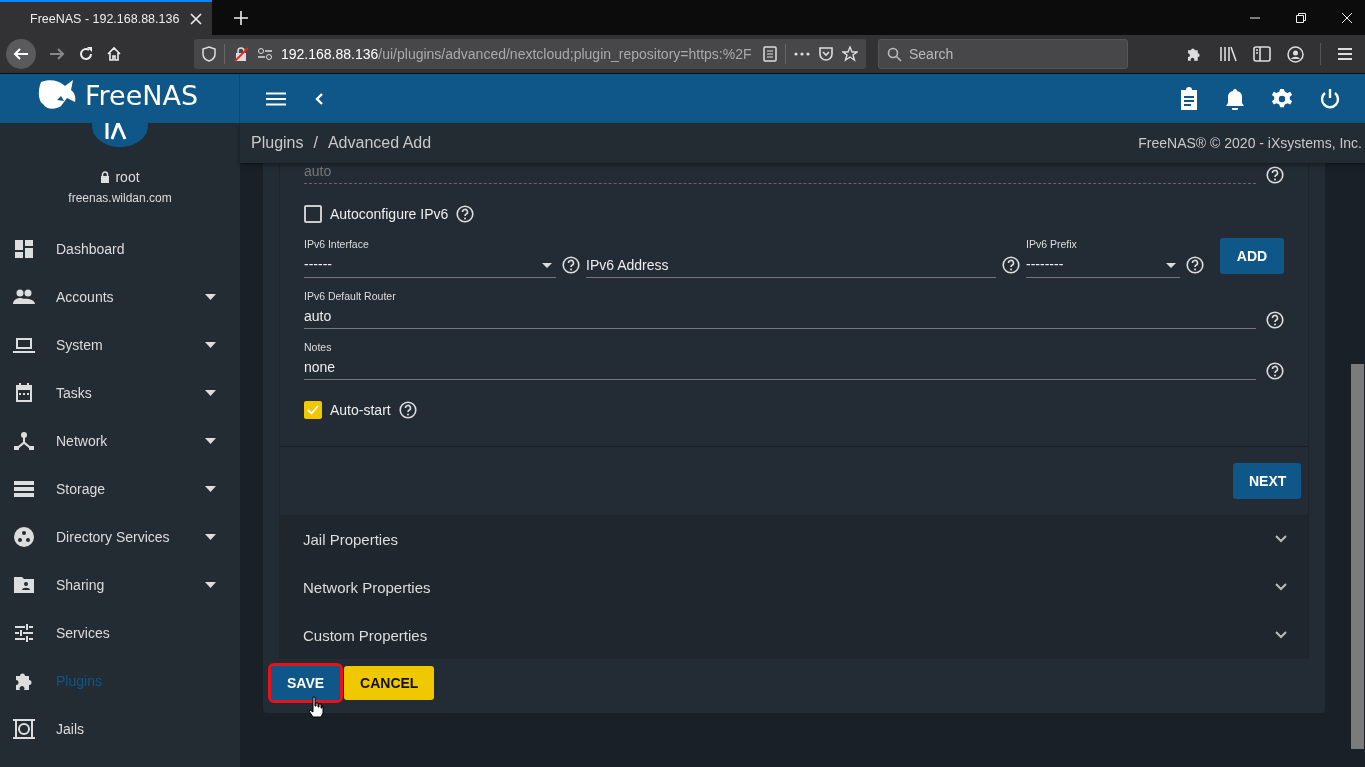 The image size is (1365, 767). I want to click on text-field: Notes none, so click(780, 360).